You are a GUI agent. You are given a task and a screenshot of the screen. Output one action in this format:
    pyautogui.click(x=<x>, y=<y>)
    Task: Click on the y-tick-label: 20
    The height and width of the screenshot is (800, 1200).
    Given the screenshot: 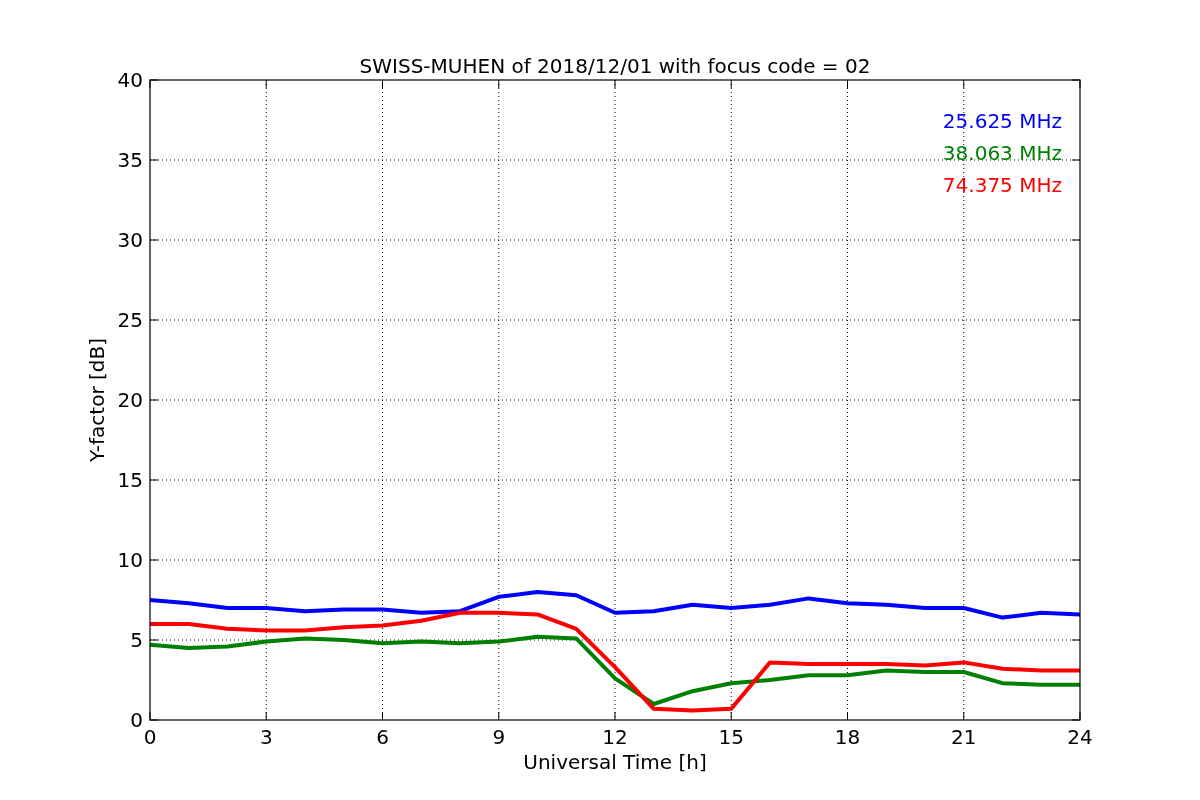 What is the action you would take?
    pyautogui.click(x=130, y=400)
    